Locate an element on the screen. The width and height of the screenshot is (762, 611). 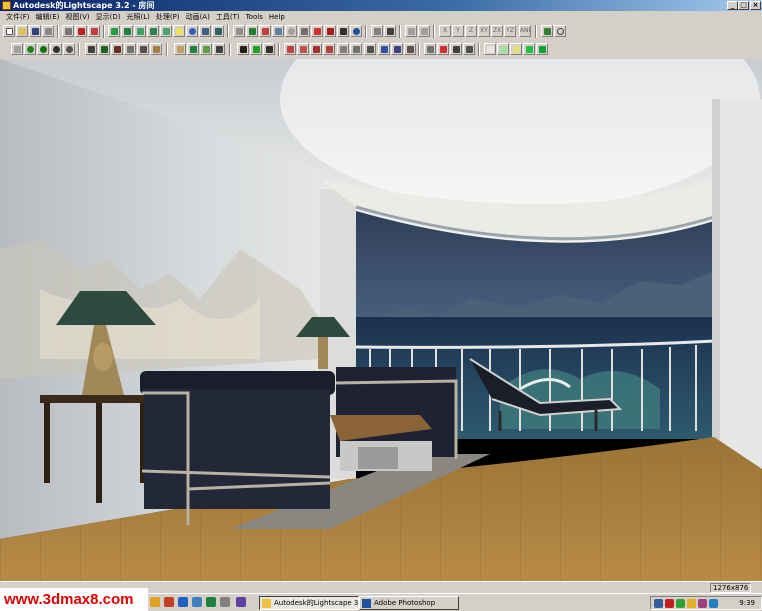
select-arrow-icon is located at coordinates (243, 49).